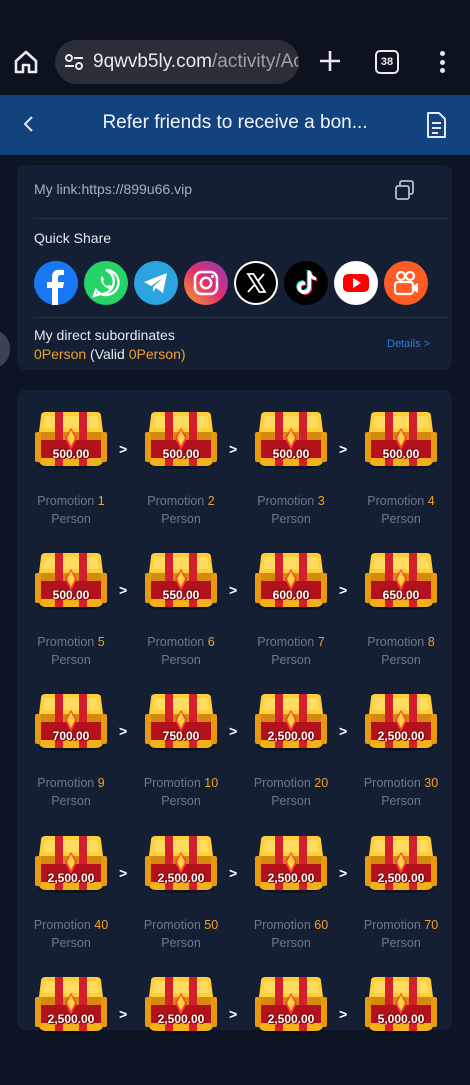 The height and width of the screenshot is (1085, 470). I want to click on details-link: Details >, so click(408, 344).